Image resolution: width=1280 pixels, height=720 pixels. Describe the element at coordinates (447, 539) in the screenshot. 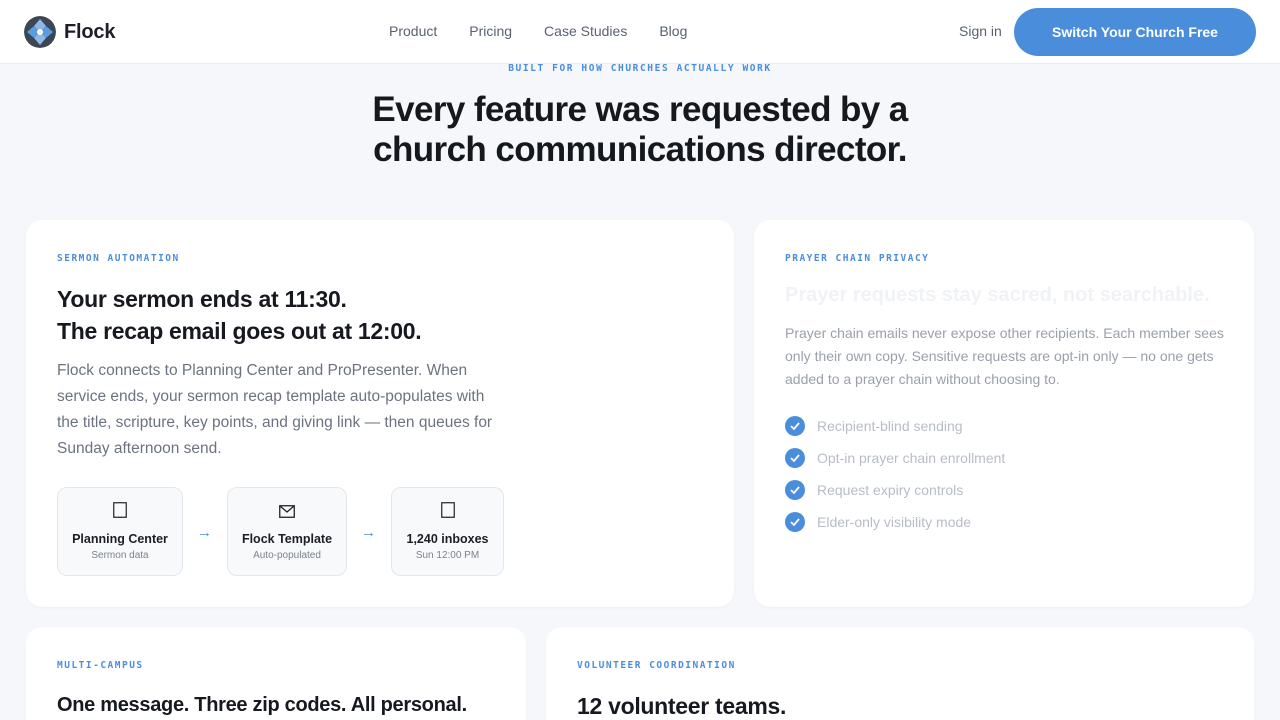

I see `flow-step-name: 1,240 inboxes` at that location.